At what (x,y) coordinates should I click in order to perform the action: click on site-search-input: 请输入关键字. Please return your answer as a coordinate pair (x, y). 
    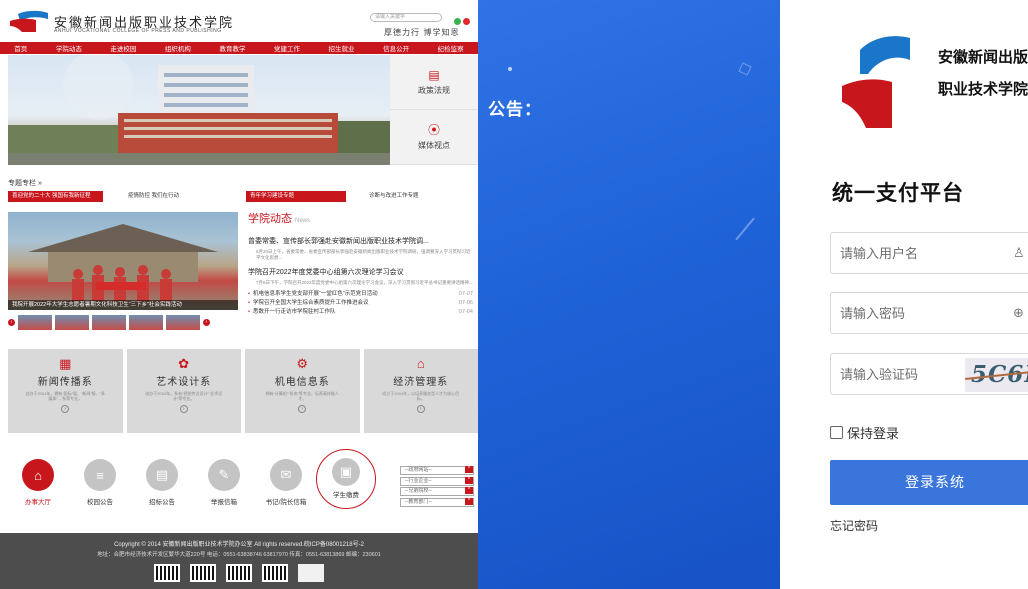
    Looking at the image, I should click on (406, 17).